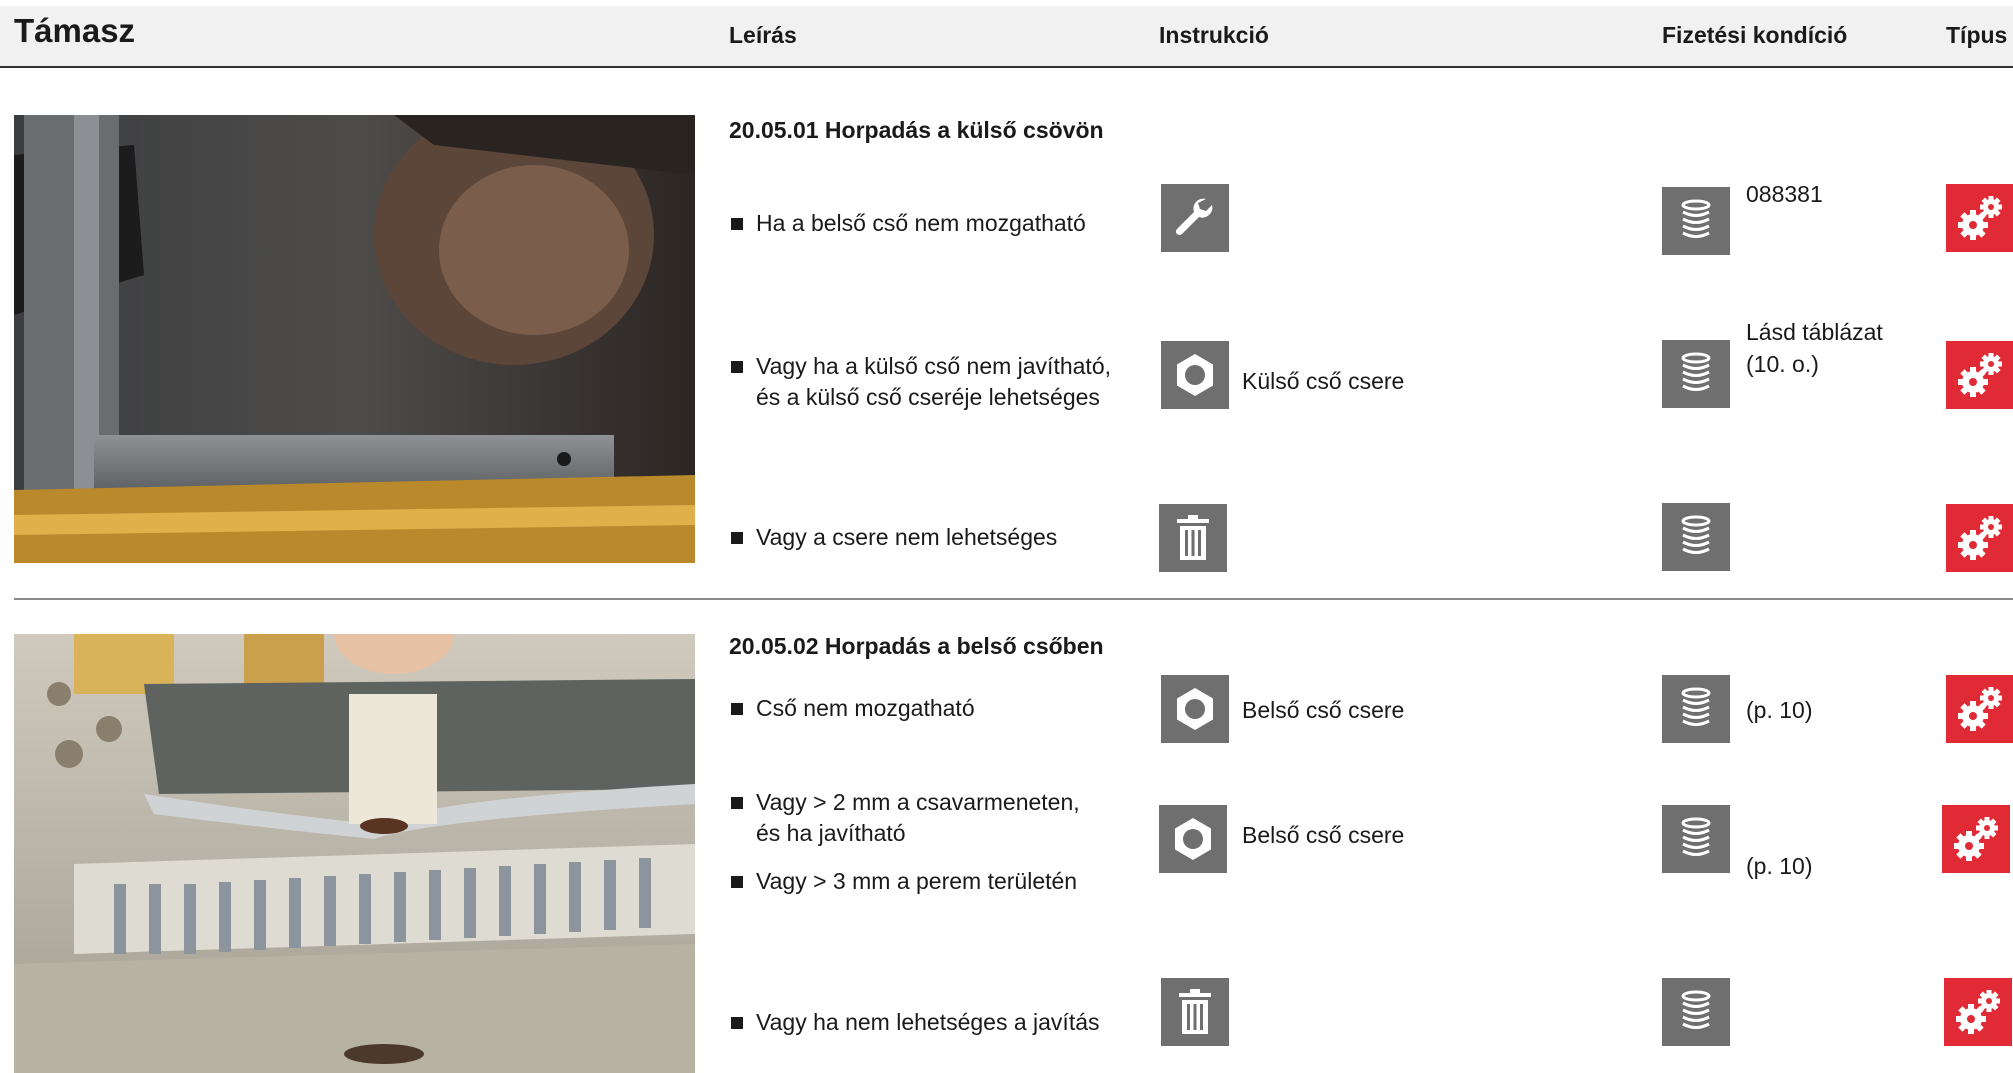  What do you see at coordinates (763, 35) in the screenshot?
I see `column-header-description: Leírás` at bounding box center [763, 35].